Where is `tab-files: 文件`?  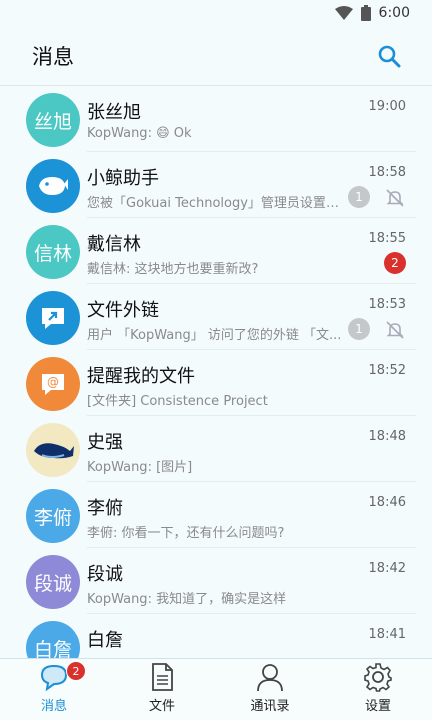 tab-files: 文件 is located at coordinates (162, 689).